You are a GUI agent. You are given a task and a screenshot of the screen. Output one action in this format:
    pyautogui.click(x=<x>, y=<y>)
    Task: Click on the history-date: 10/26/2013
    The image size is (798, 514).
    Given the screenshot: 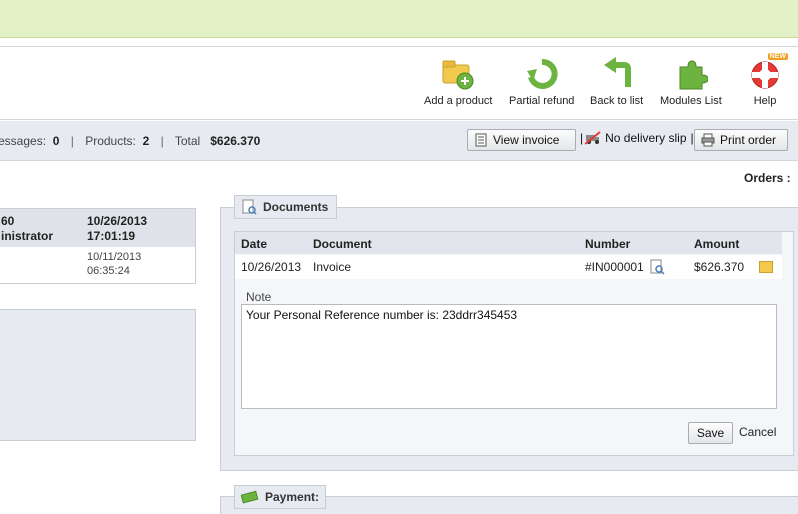 What is the action you would take?
    pyautogui.click(x=117, y=221)
    